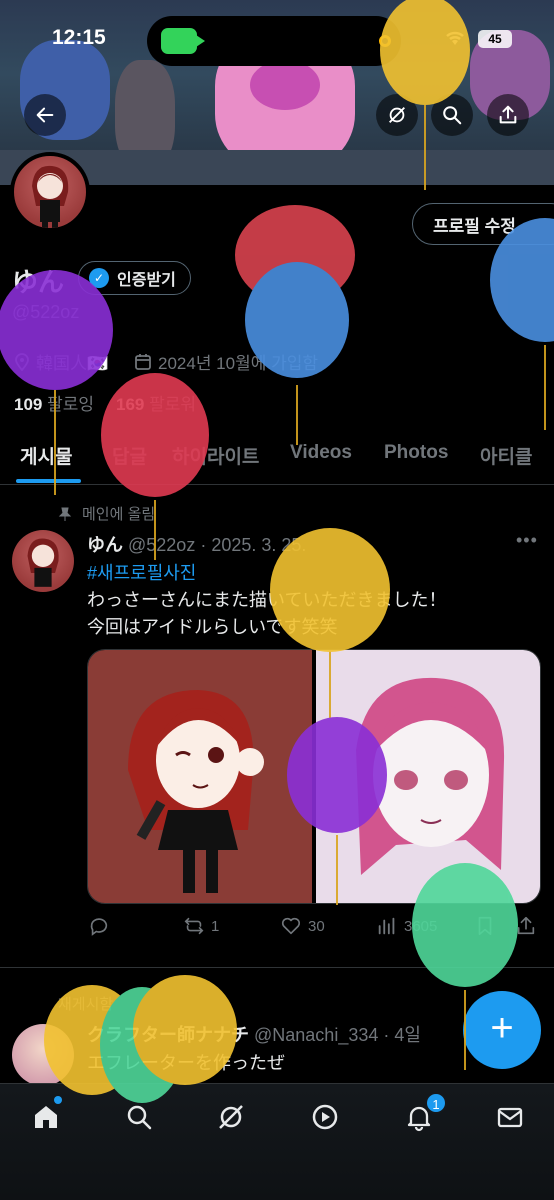 The width and height of the screenshot is (554, 1200). I want to click on bookmark-icon, so click(485, 926).